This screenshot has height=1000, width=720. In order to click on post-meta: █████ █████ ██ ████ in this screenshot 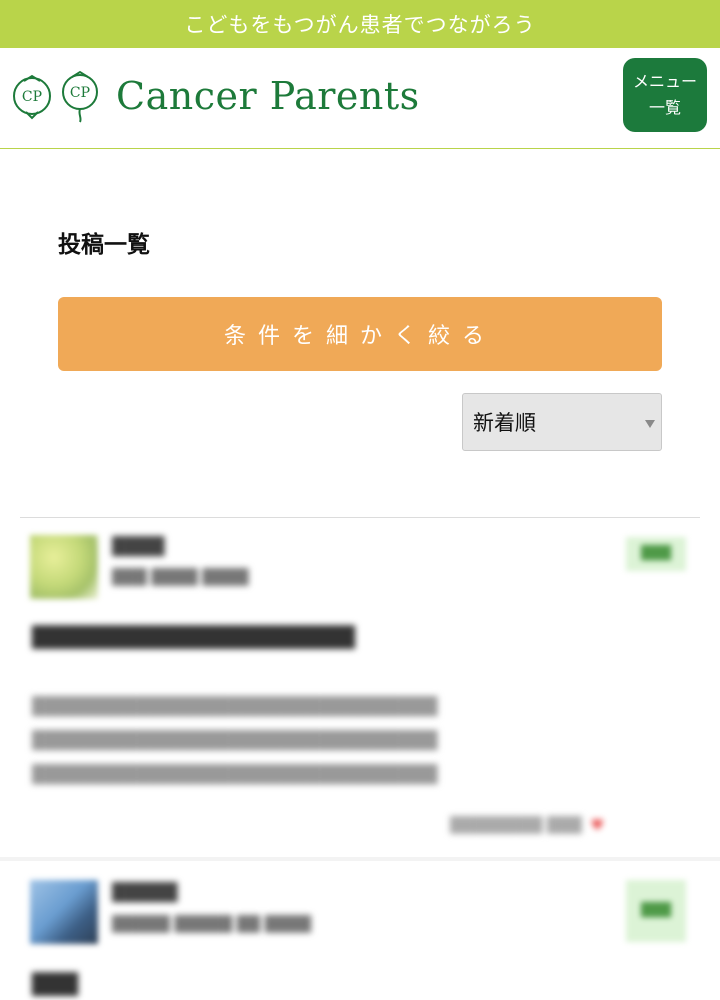, I will do `click(211, 924)`.